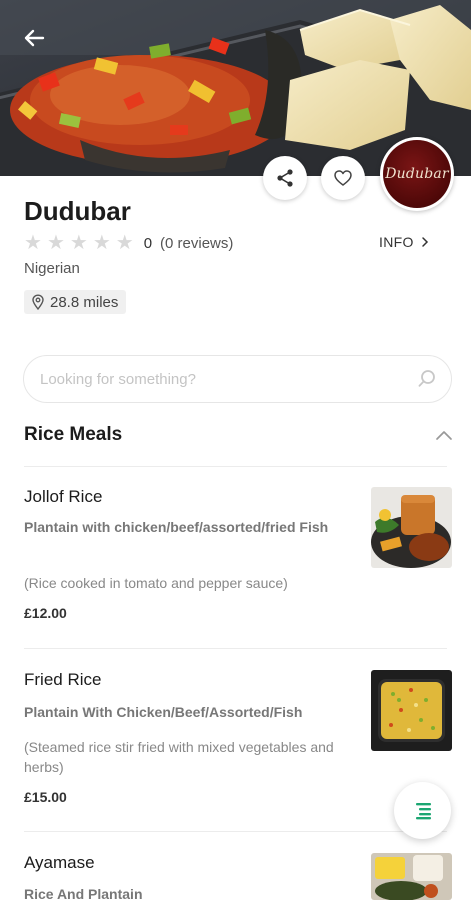 The height and width of the screenshot is (900, 471). I want to click on arrow-left-icon, so click(34, 38).